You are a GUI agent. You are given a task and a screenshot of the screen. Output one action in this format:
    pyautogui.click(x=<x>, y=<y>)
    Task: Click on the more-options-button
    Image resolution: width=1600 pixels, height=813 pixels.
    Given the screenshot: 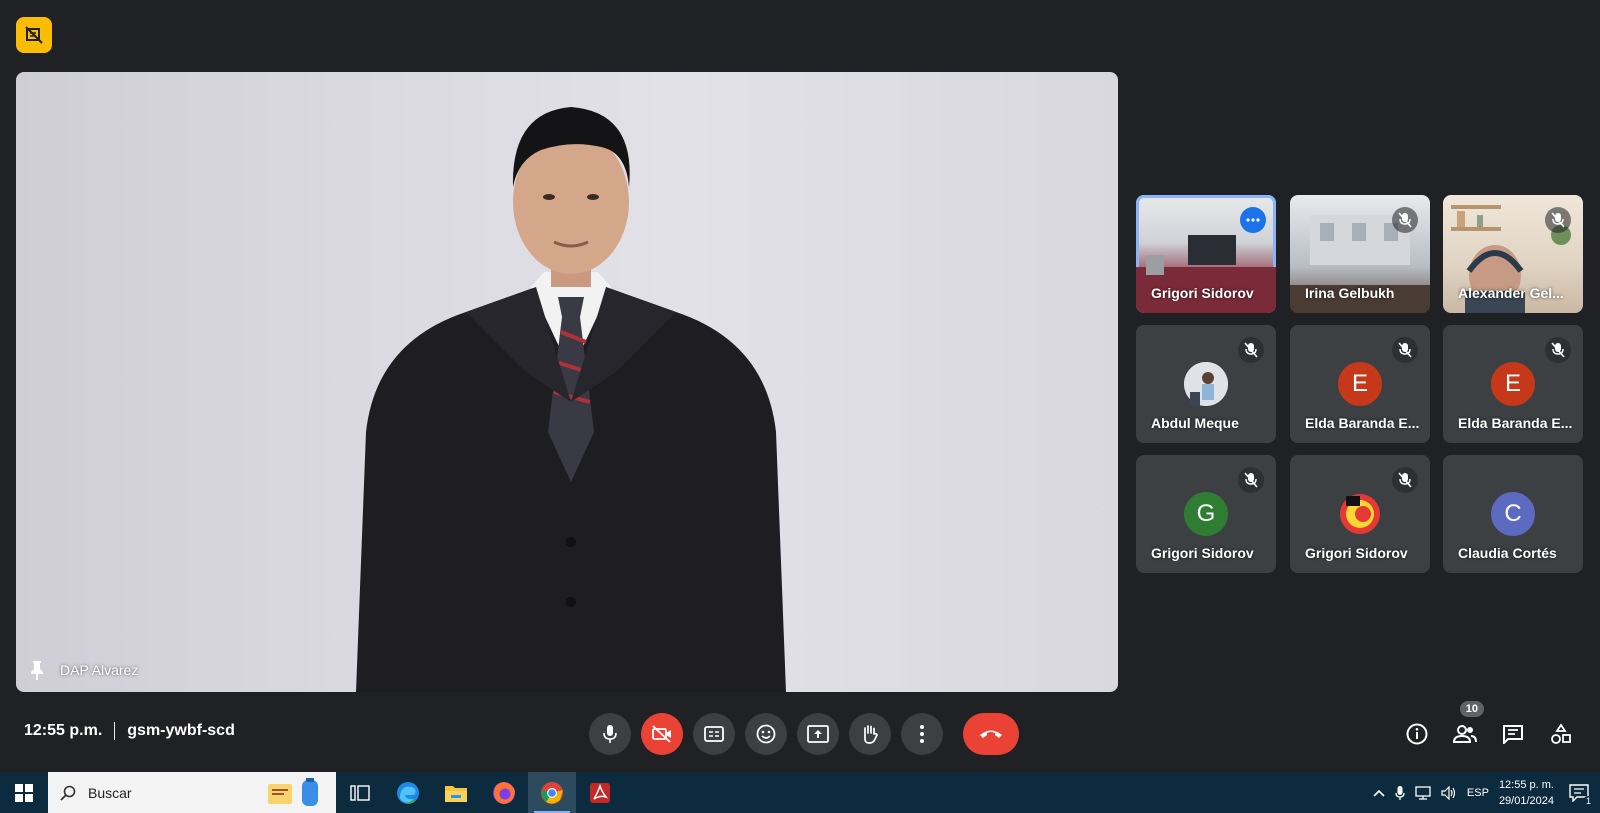 What is the action you would take?
    pyautogui.click(x=922, y=734)
    